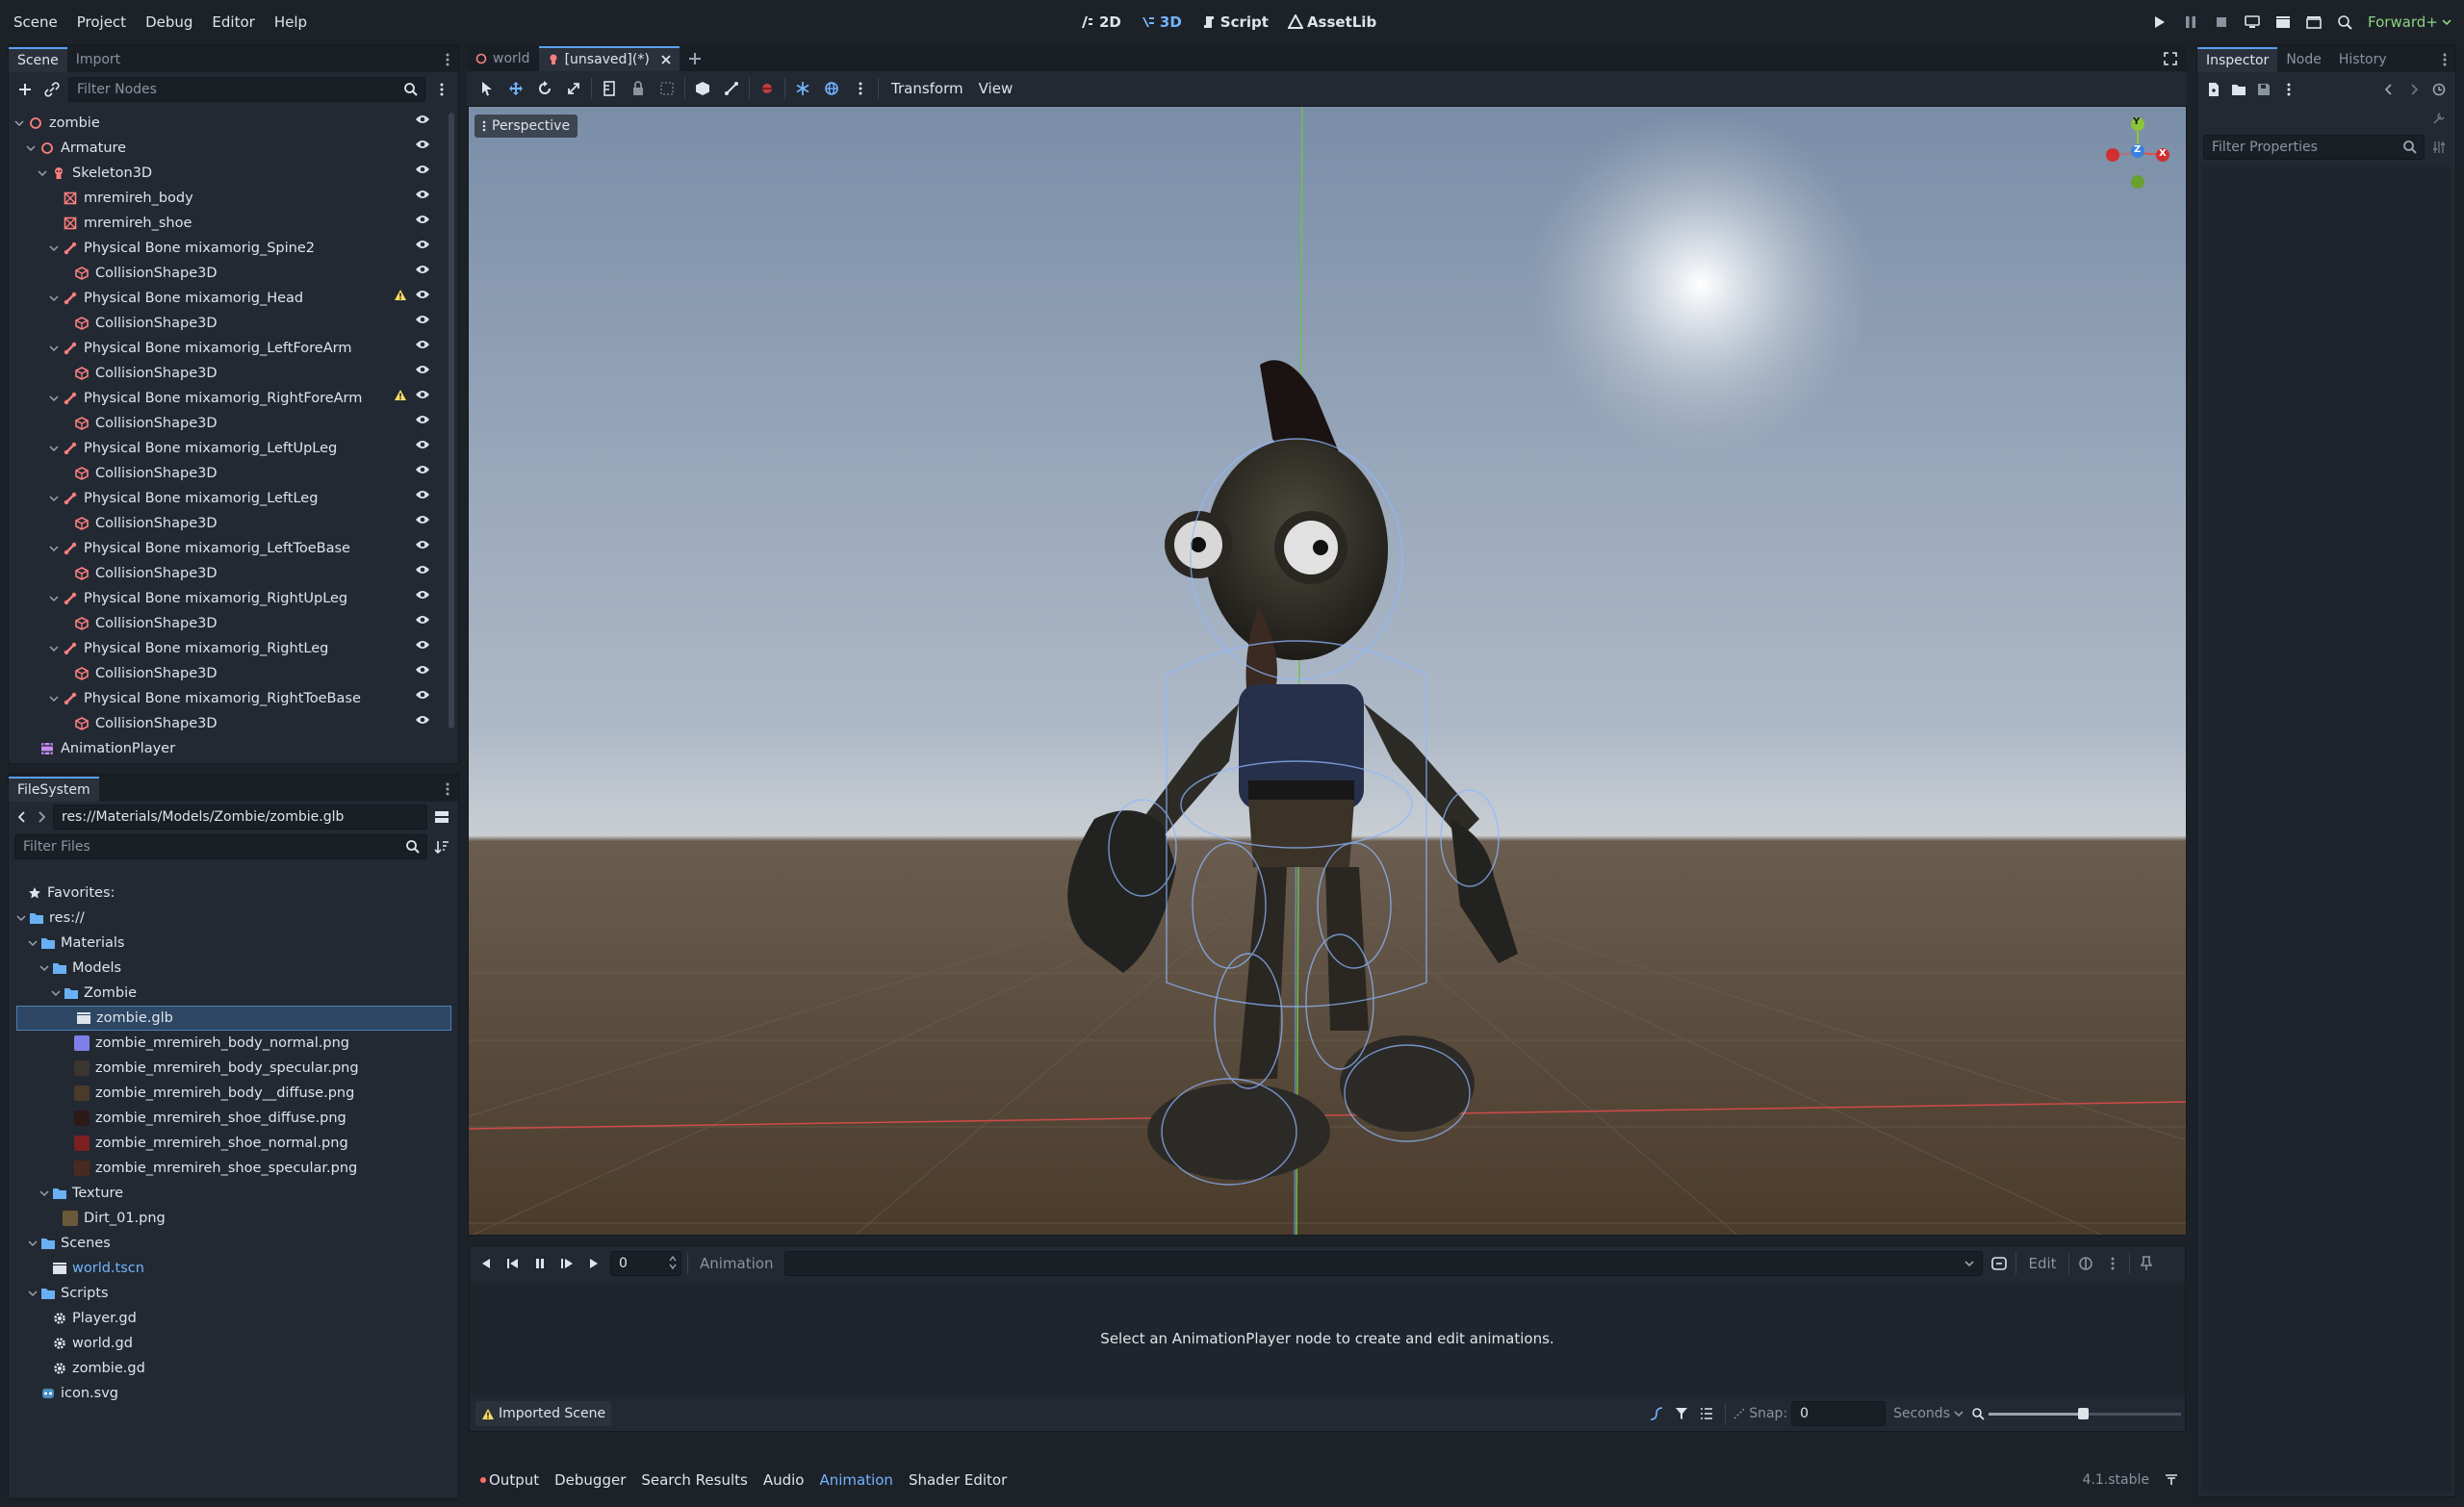  Describe the element at coordinates (233, 1043) in the screenshot. I see `file-item: zombie_mremireh_body_normal.png` at that location.